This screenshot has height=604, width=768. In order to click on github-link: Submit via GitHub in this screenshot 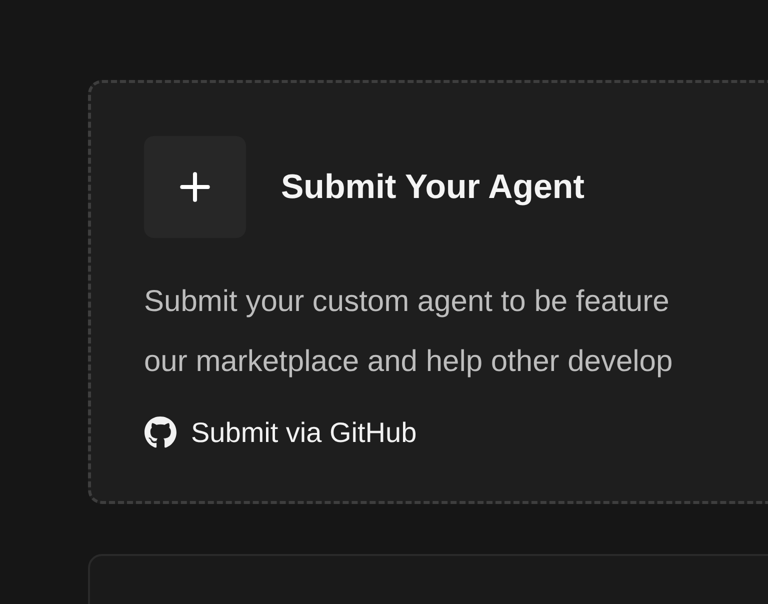, I will do `click(280, 432)`.